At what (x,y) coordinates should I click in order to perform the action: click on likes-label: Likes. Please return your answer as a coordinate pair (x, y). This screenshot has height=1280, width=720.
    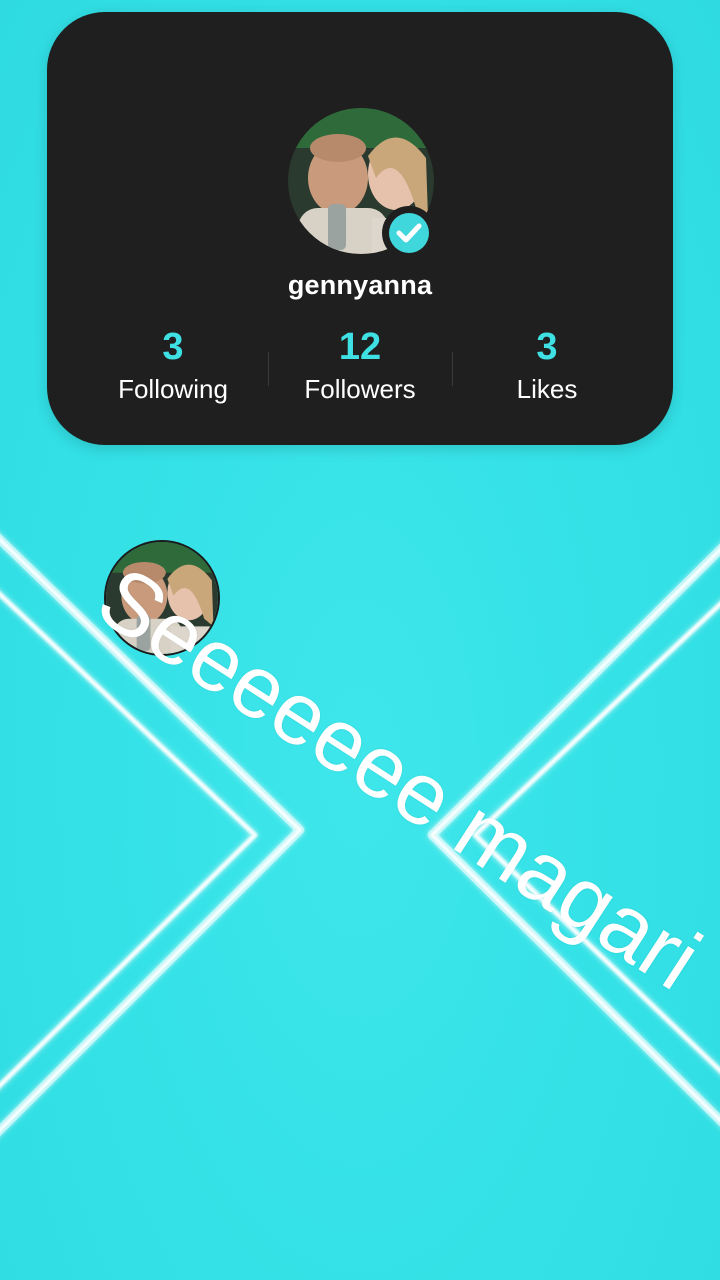
    Looking at the image, I should click on (547, 389).